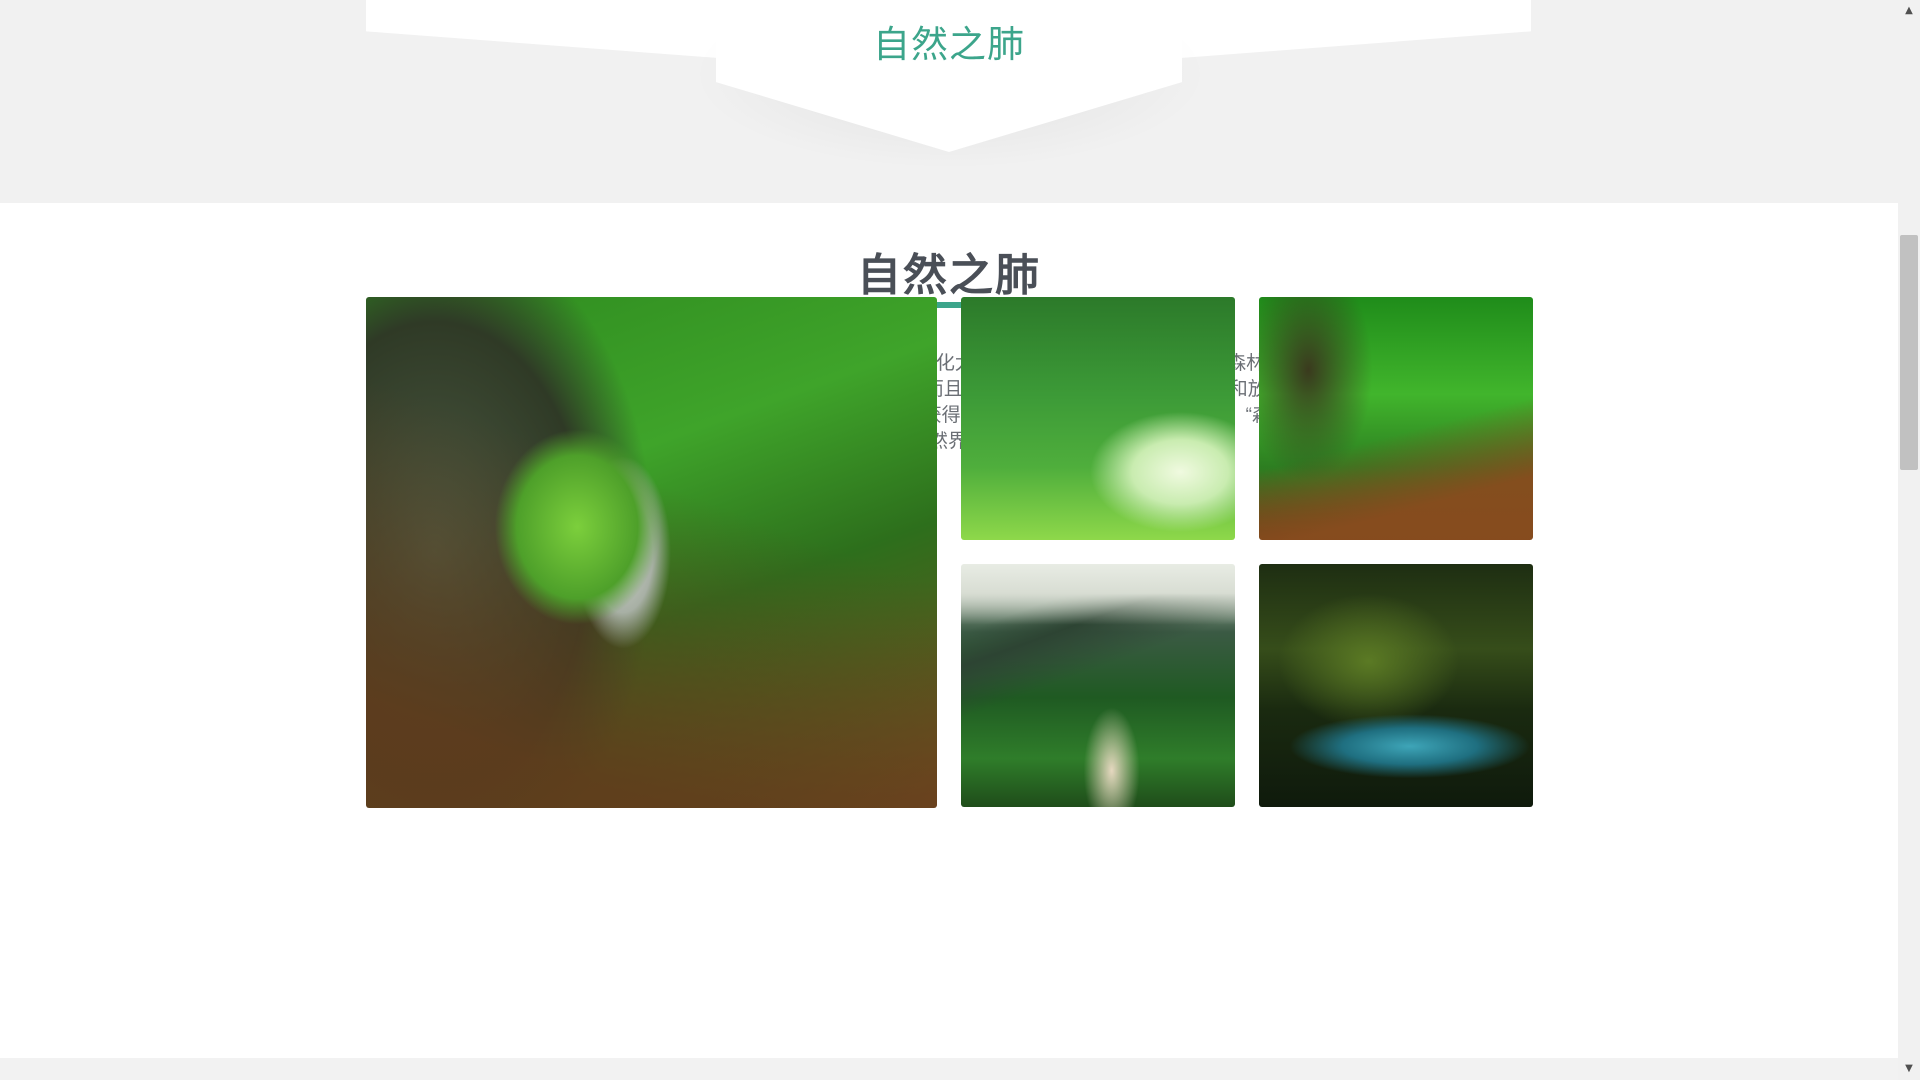  I want to click on vertical-scrollbar, so click(1909, 540).